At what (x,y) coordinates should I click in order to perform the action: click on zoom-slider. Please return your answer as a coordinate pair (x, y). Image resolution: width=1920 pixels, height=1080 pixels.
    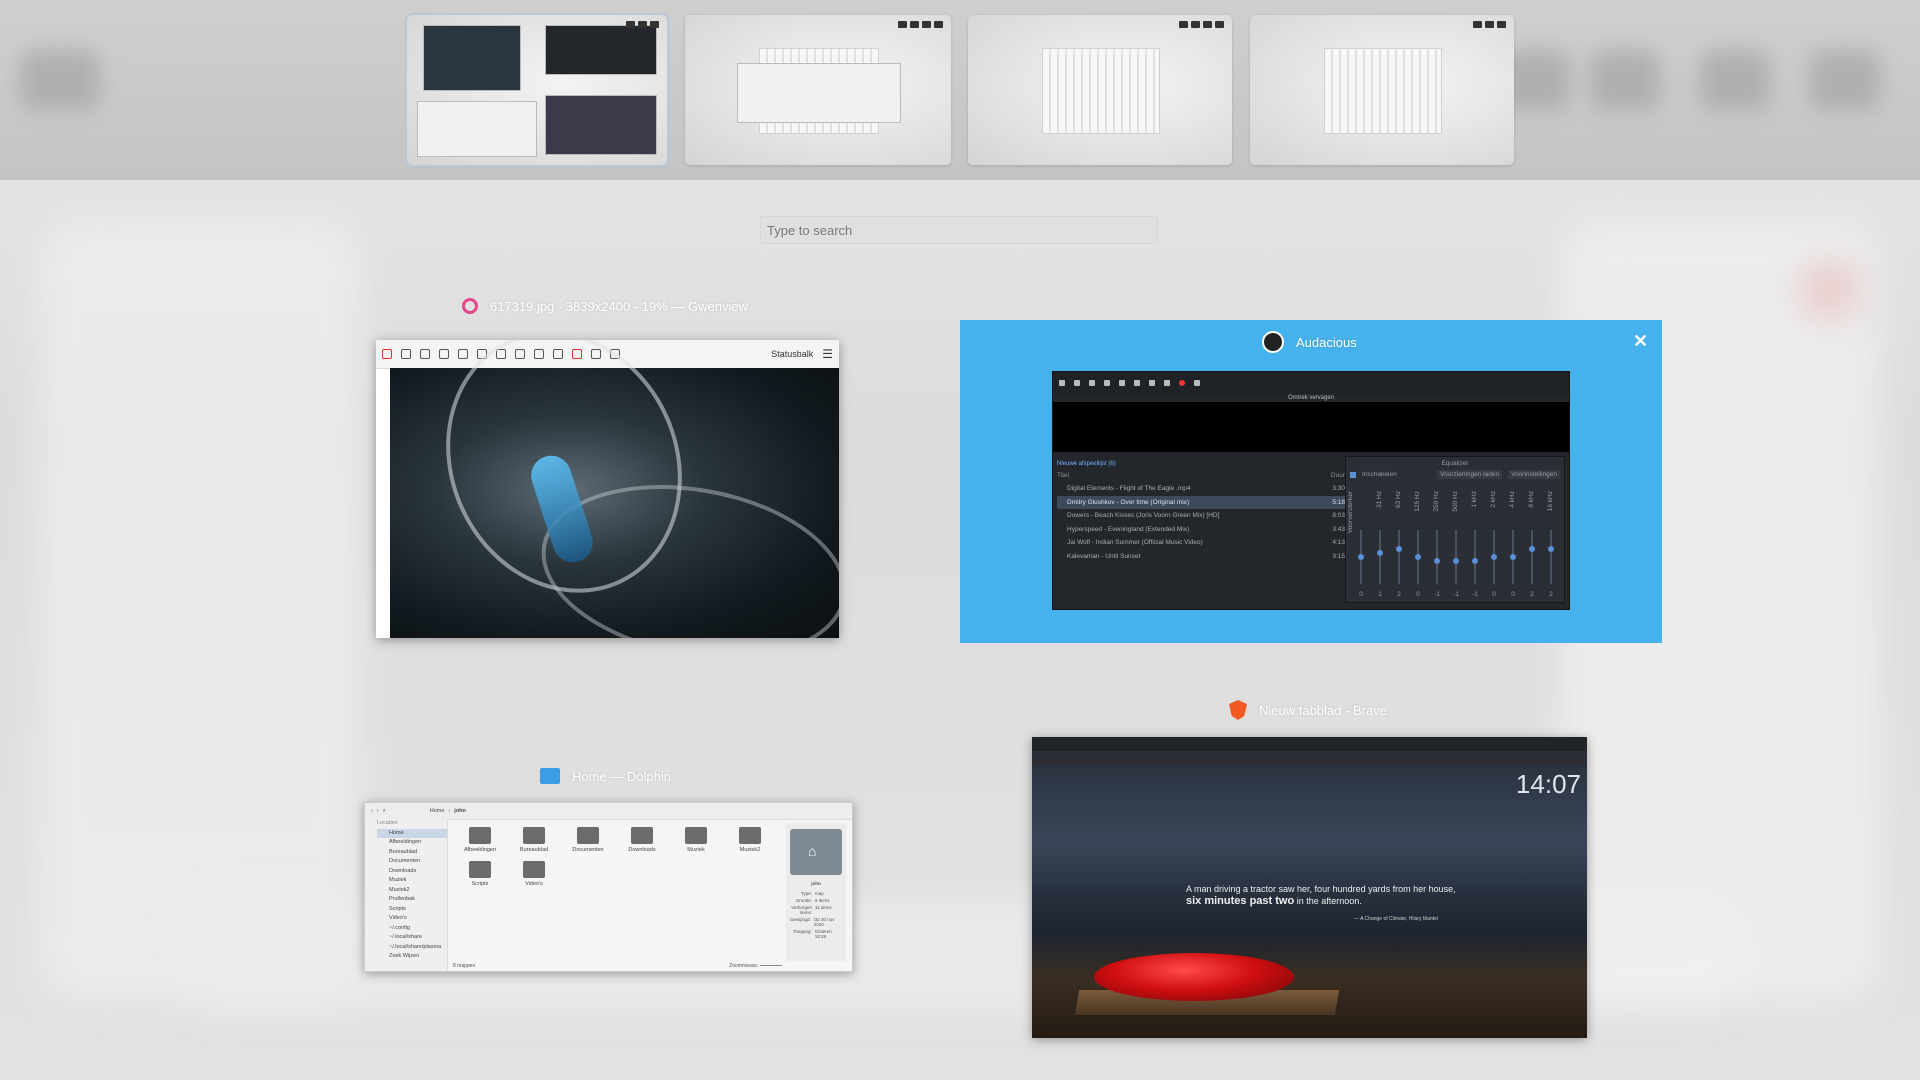
    Looking at the image, I should click on (771, 965).